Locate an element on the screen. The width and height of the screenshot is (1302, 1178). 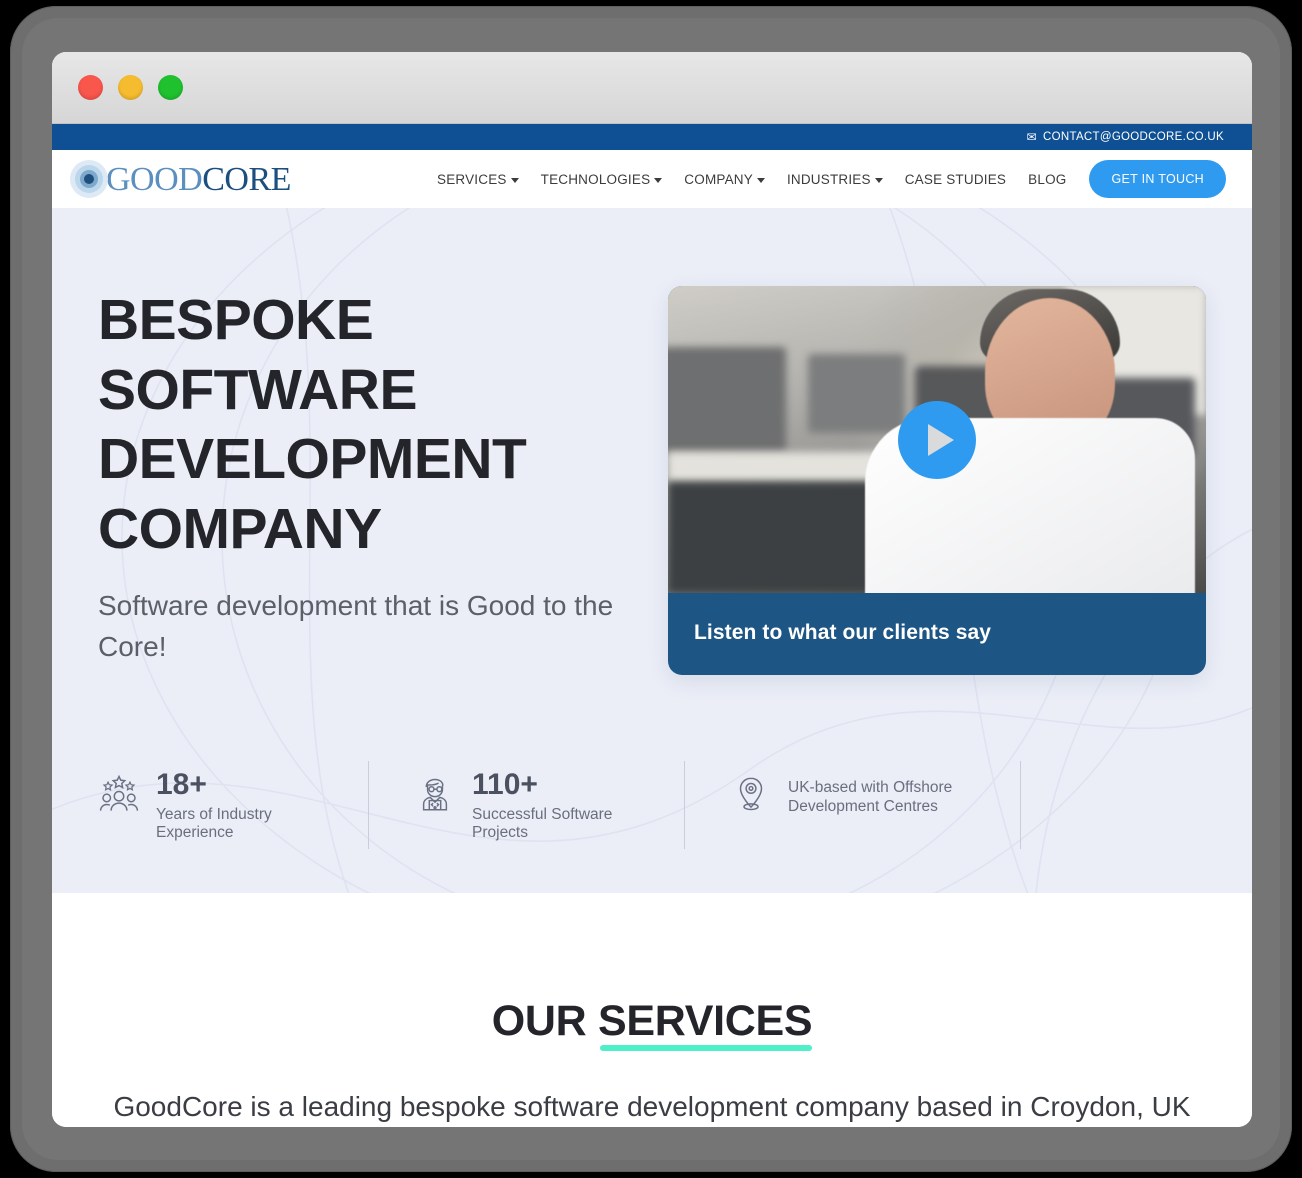
nav-item-industries: INDUSTRIES is located at coordinates (835, 179).